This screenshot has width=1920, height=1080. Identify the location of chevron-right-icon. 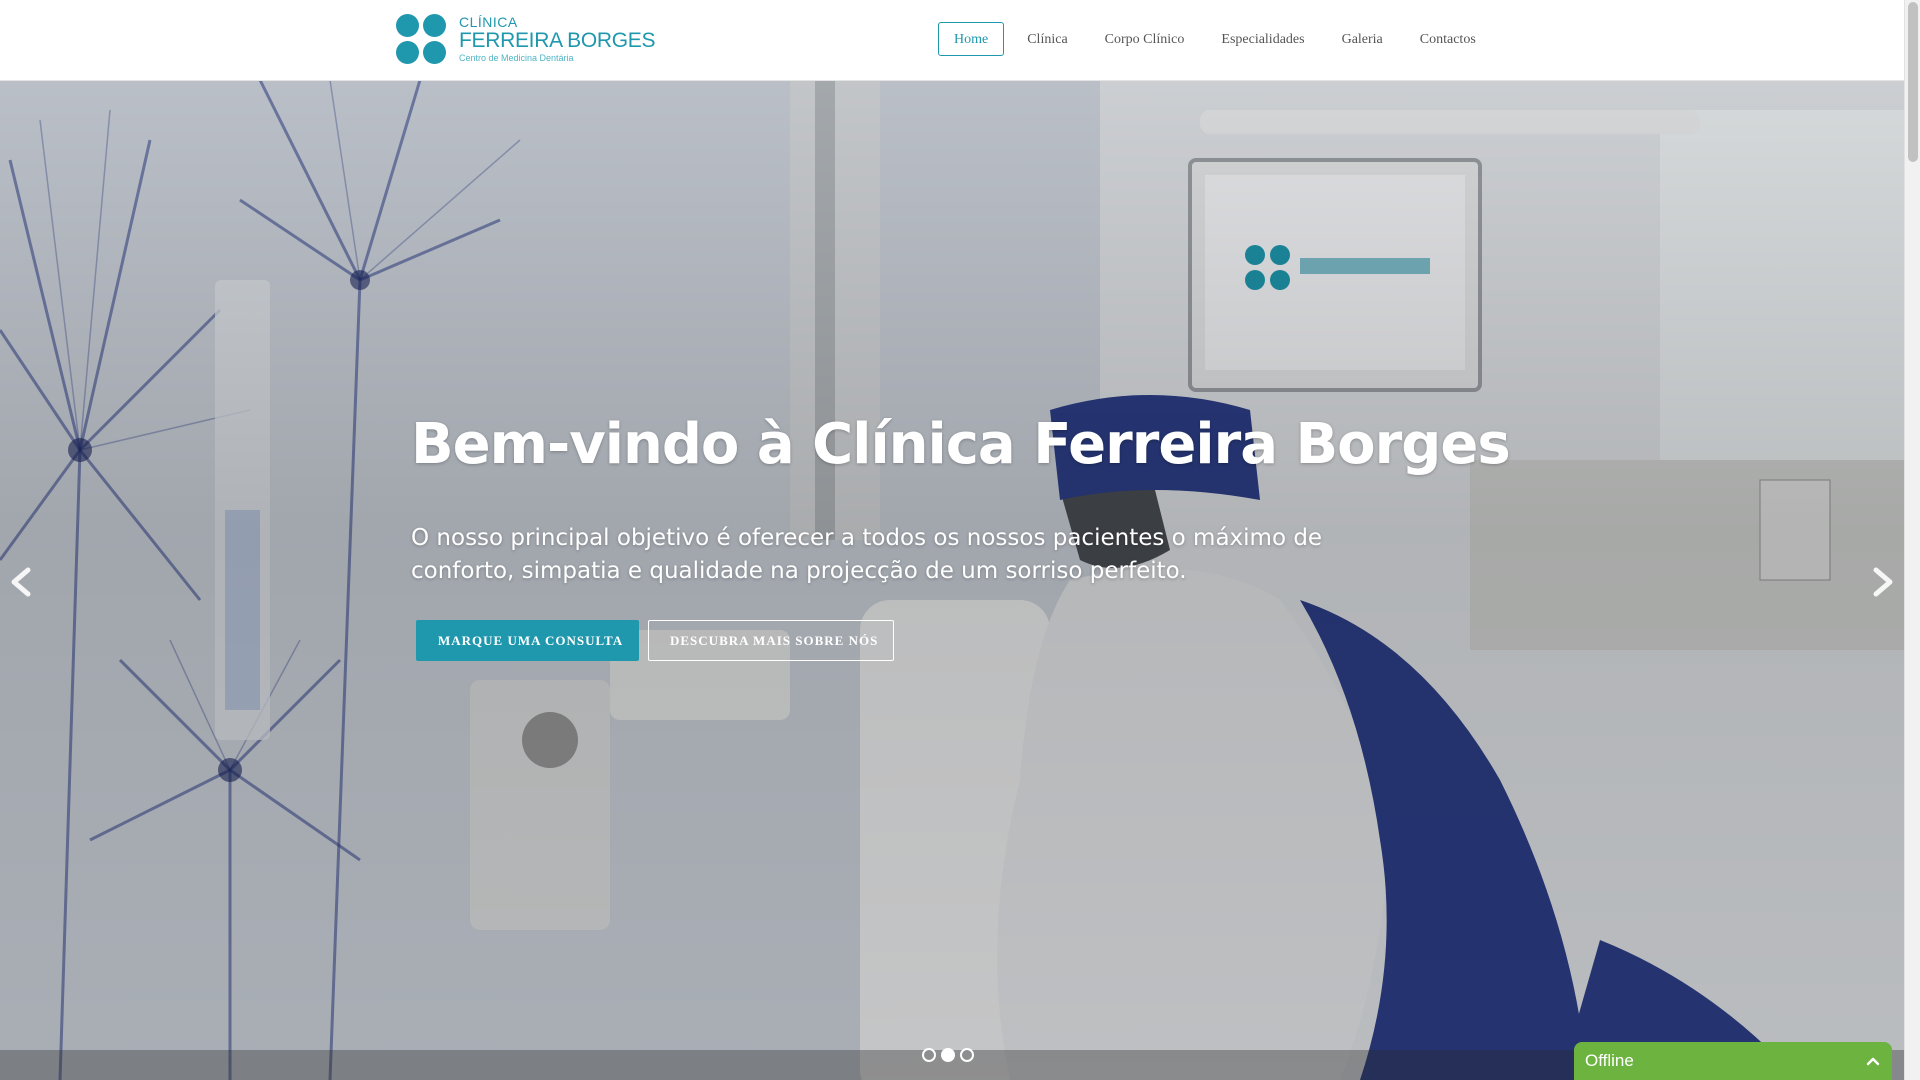
(1882, 582).